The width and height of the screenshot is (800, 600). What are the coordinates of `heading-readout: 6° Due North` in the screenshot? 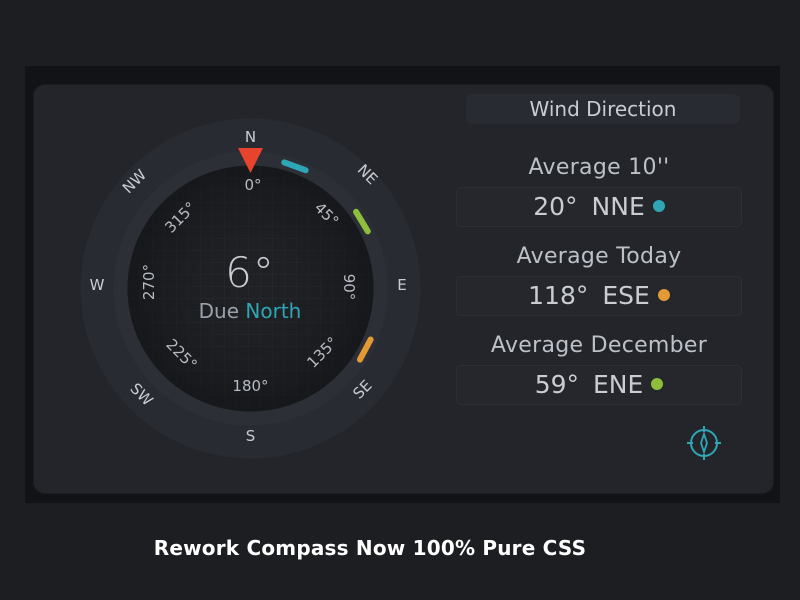 It's located at (250, 285).